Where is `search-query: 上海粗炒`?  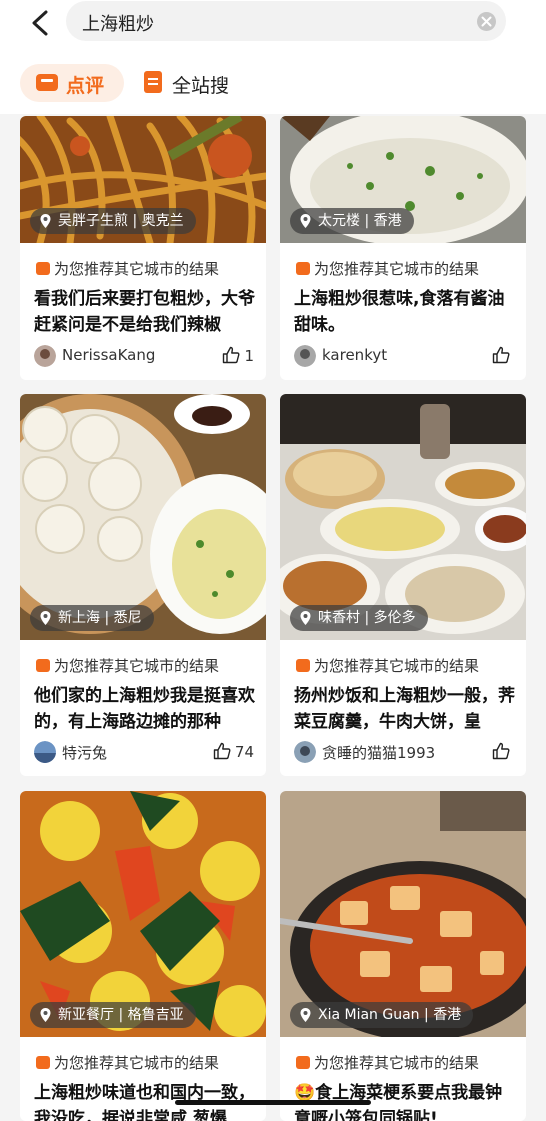
search-query: 上海粗炒 is located at coordinates (118, 23).